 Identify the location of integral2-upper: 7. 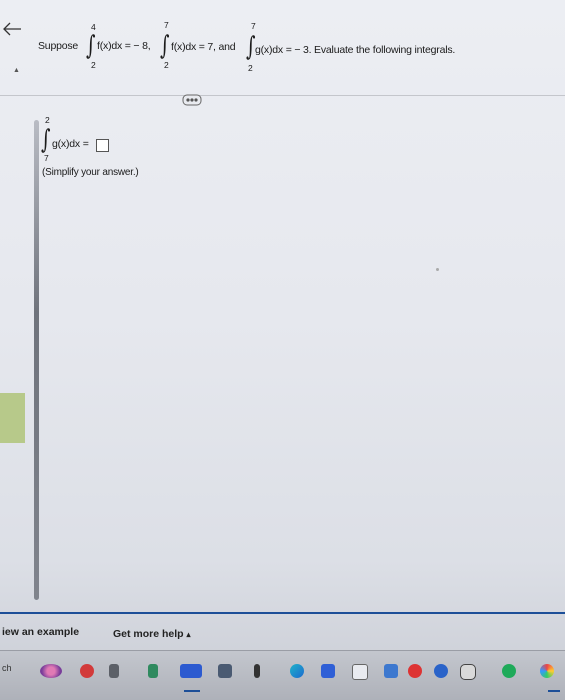
(166, 25).